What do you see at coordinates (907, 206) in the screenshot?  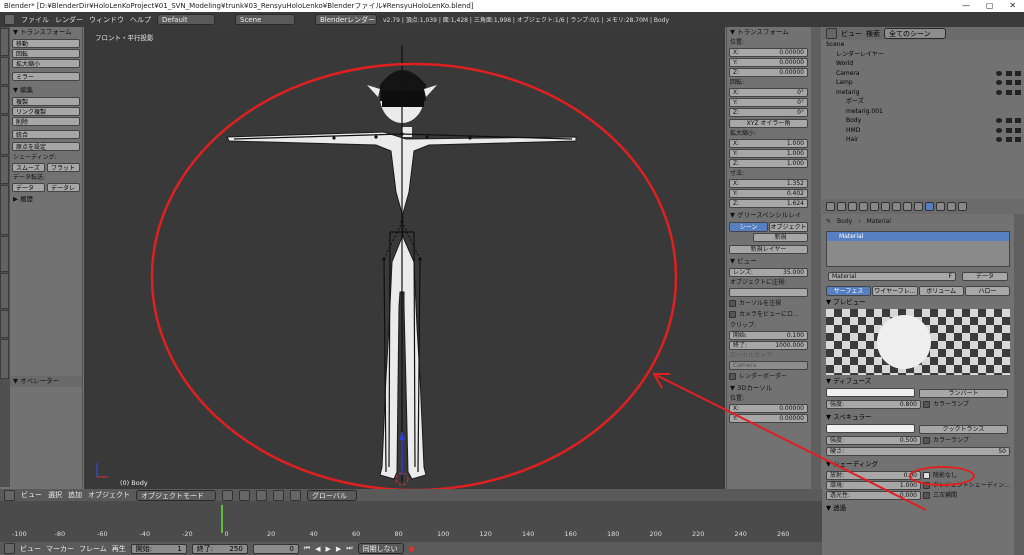 I see `modifiers-tab-icon` at bounding box center [907, 206].